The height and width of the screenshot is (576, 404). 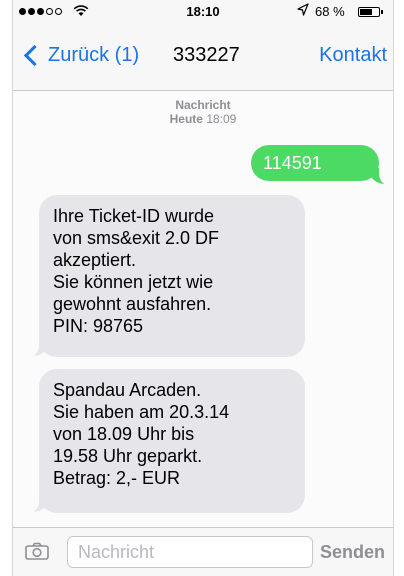 I want to click on compose-bar: Senden, so click(x=203, y=551).